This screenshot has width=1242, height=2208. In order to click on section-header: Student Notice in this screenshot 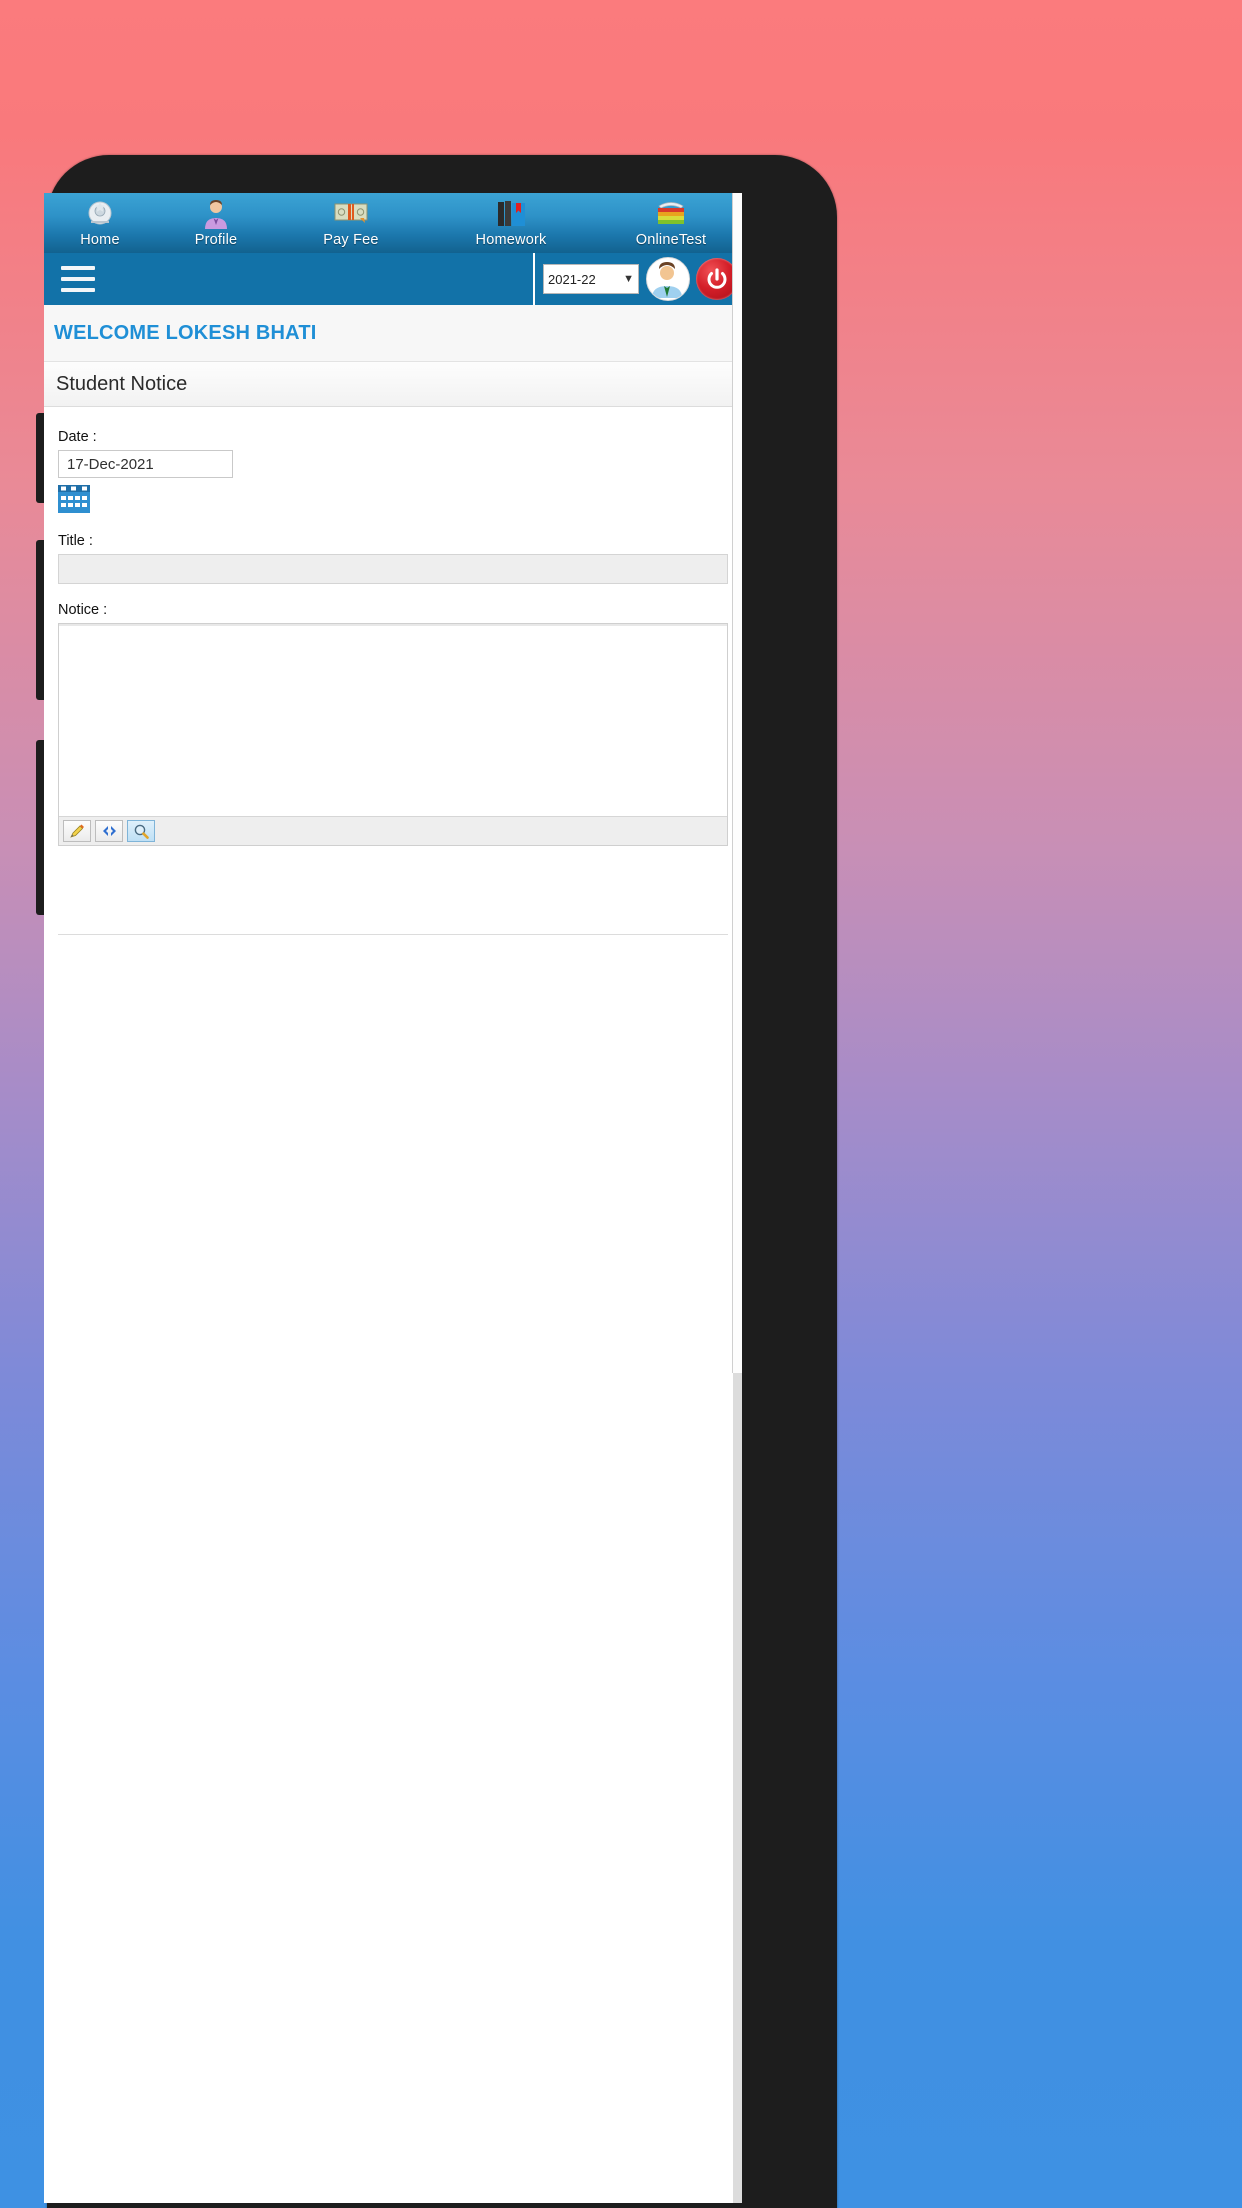, I will do `click(393, 384)`.